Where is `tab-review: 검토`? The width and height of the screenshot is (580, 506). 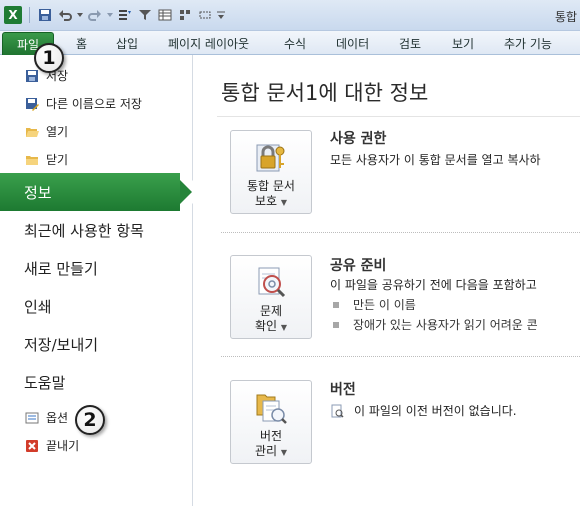 tab-review: 검토 is located at coordinates (410, 43).